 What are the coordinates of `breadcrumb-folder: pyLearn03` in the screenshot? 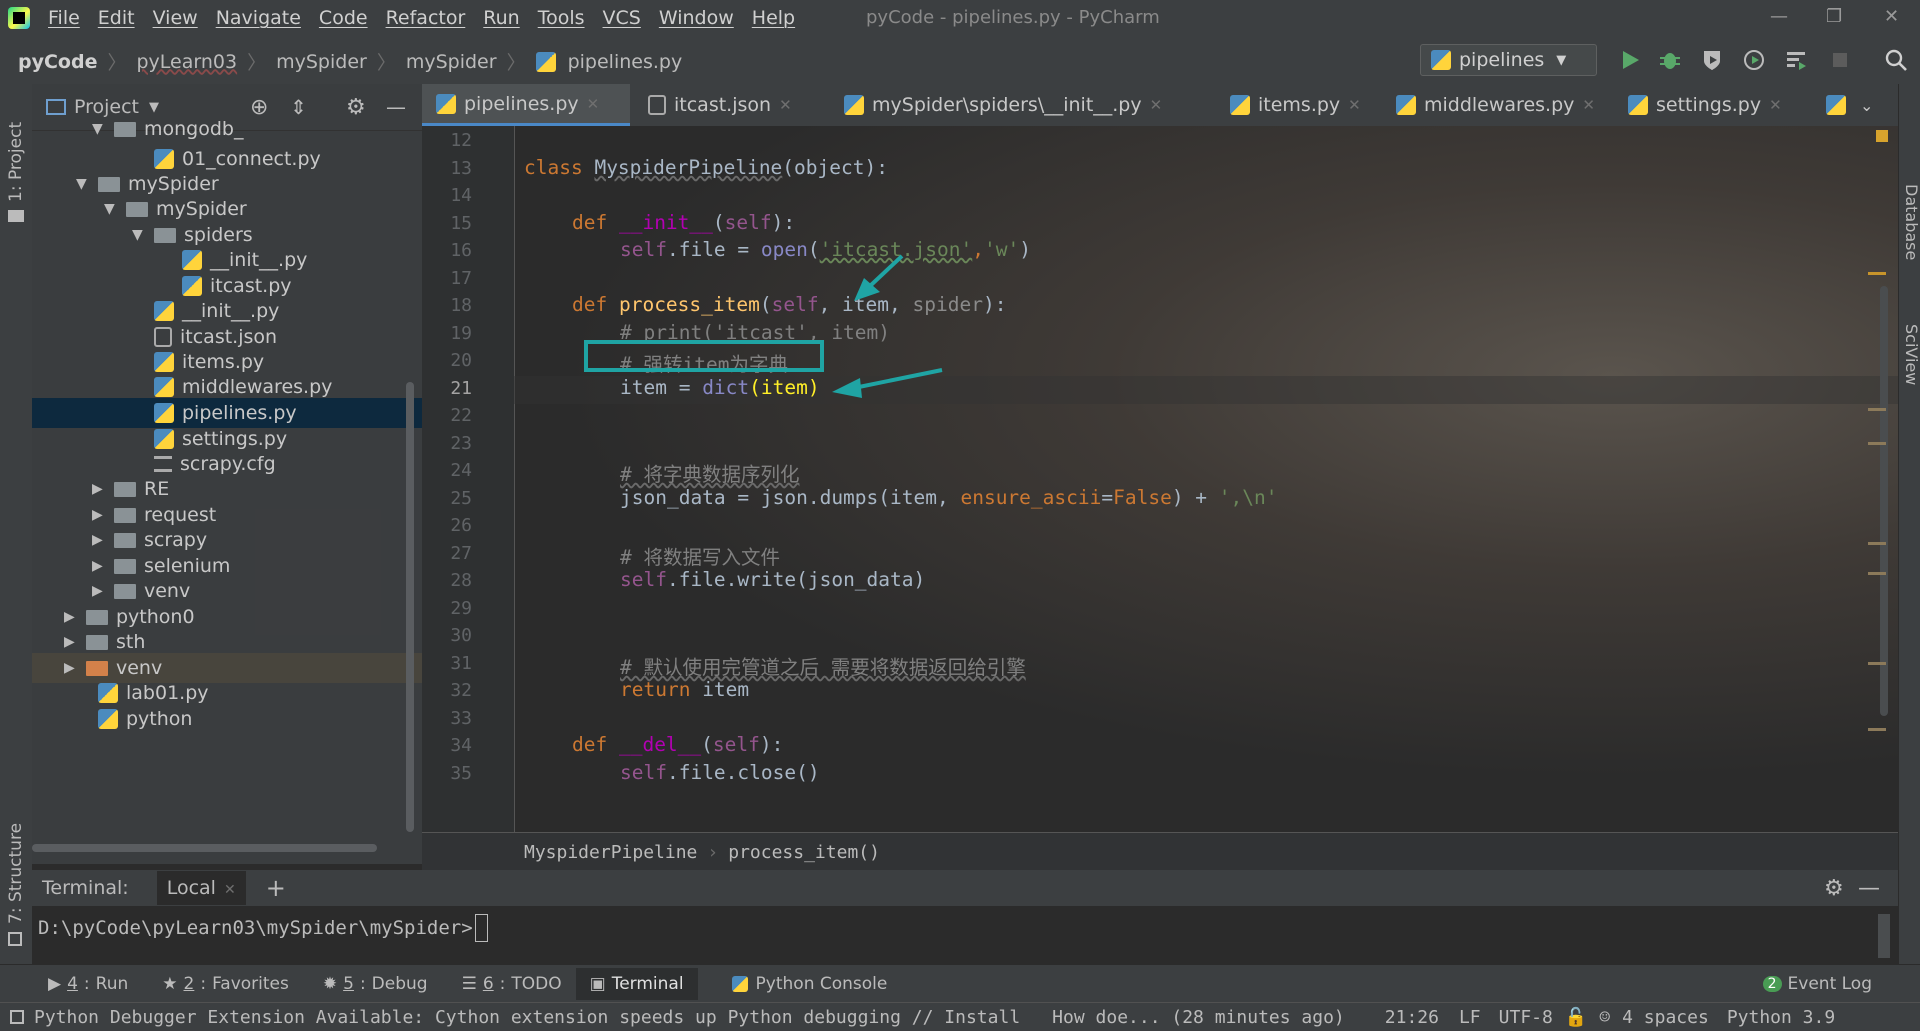 It's located at (187, 62).